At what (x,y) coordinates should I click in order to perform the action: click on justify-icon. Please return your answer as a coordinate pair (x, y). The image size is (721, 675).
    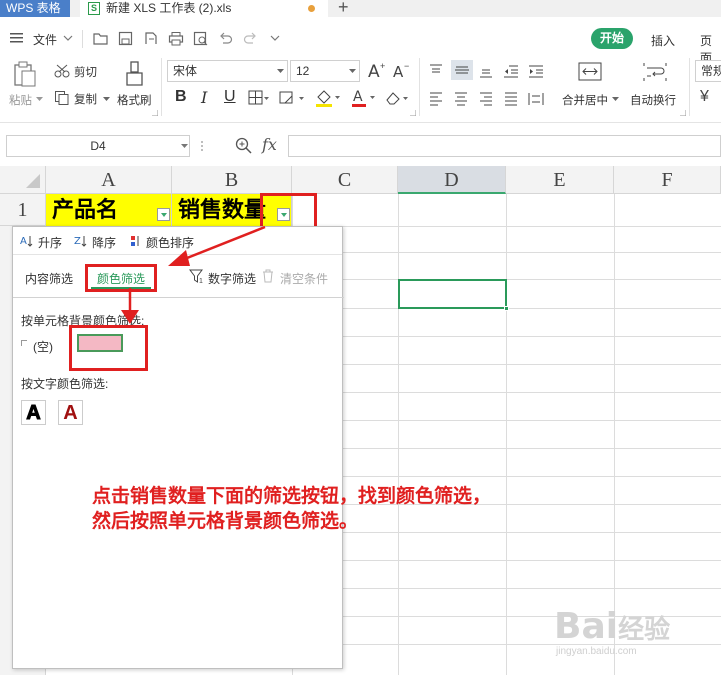
    Looking at the image, I should click on (511, 99).